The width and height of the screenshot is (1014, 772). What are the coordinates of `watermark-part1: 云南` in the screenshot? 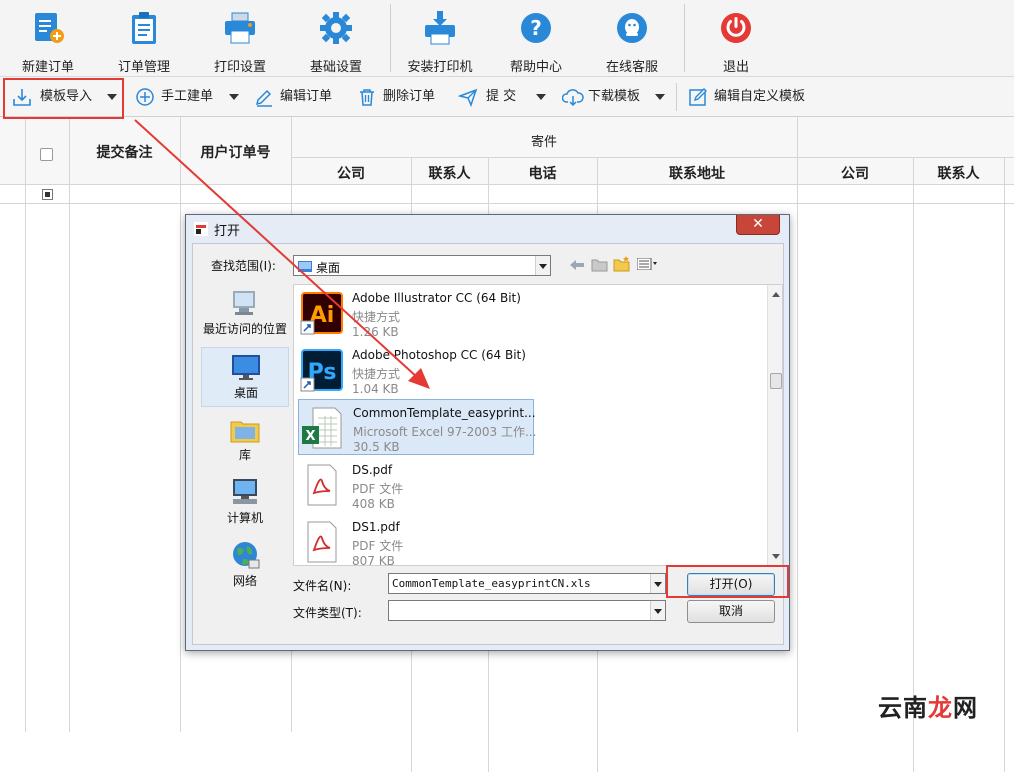 It's located at (903, 707).